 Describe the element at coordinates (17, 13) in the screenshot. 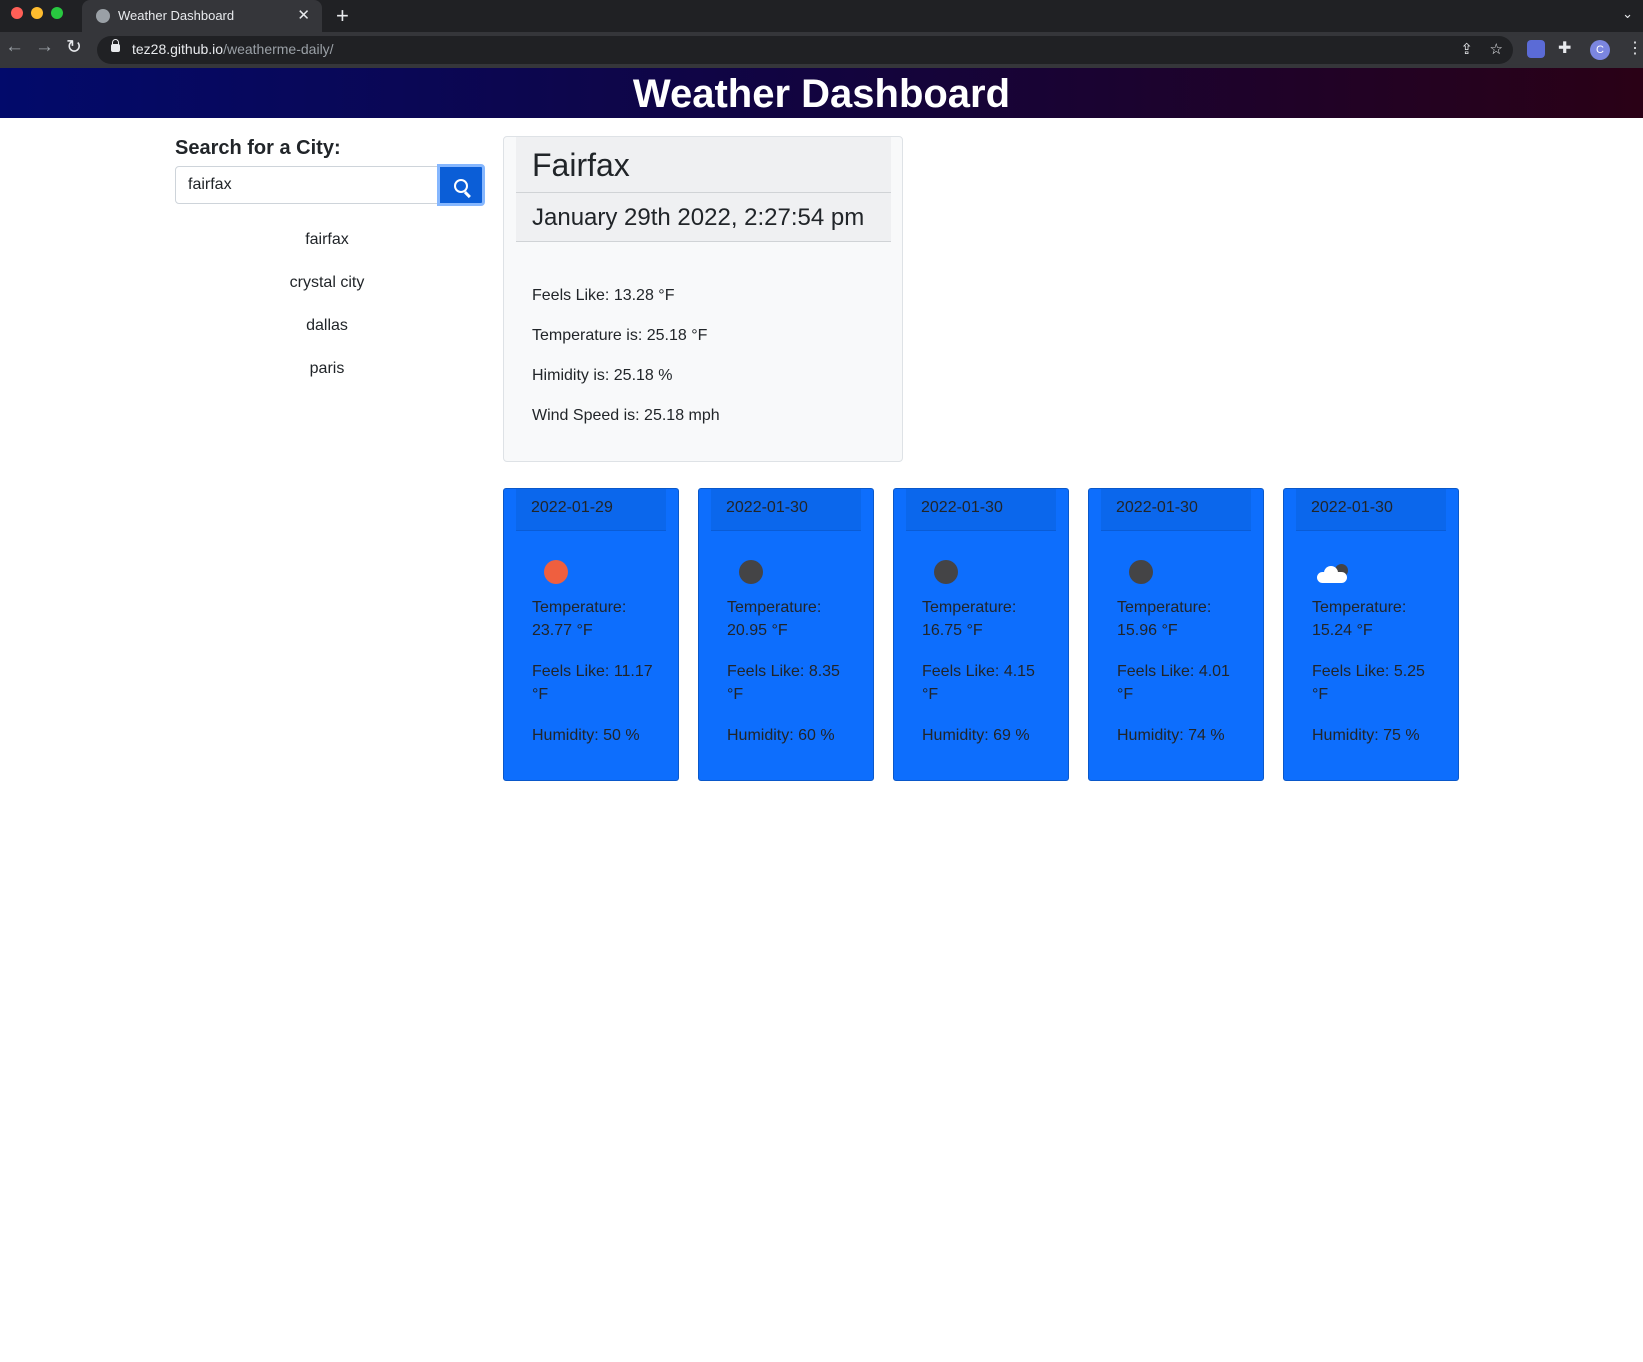

I see `window-close-button` at that location.